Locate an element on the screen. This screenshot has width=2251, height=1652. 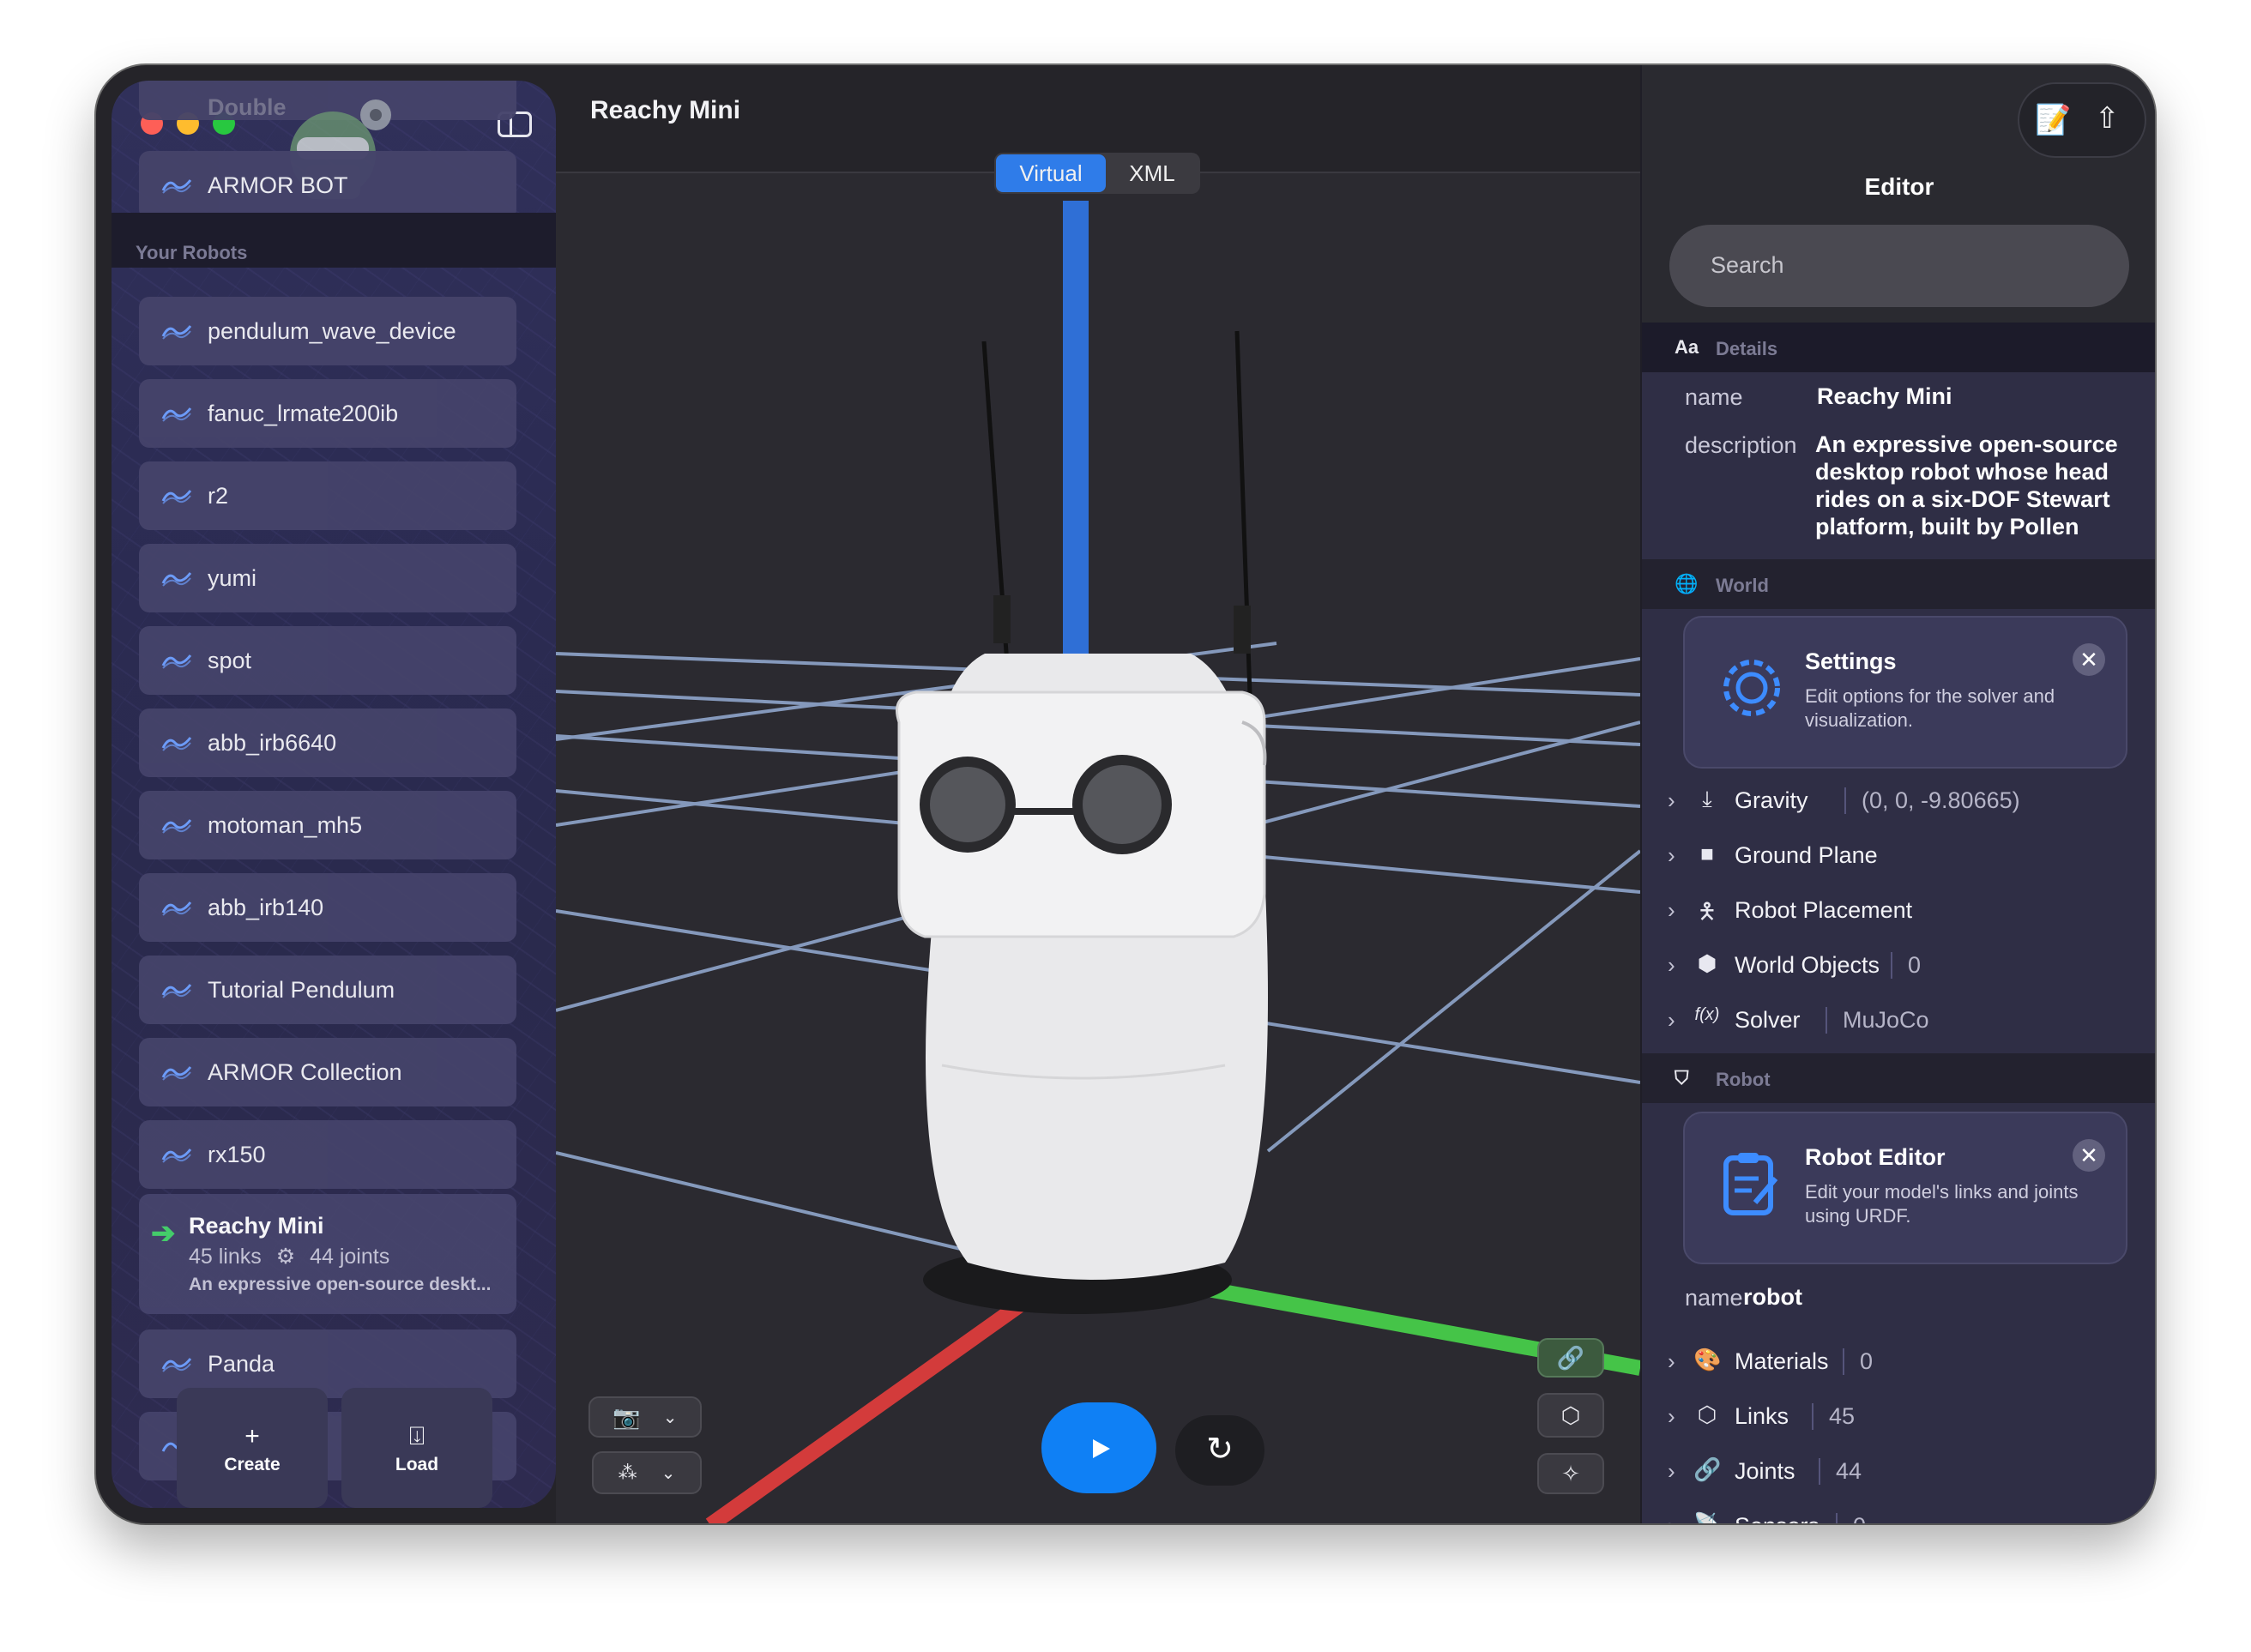
robot-list-item: abb_irb140 is located at coordinates (328, 907).